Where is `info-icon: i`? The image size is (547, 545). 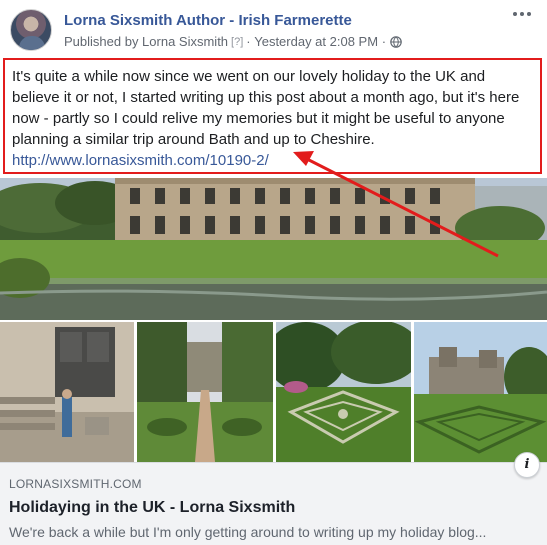 info-icon: i is located at coordinates (527, 465).